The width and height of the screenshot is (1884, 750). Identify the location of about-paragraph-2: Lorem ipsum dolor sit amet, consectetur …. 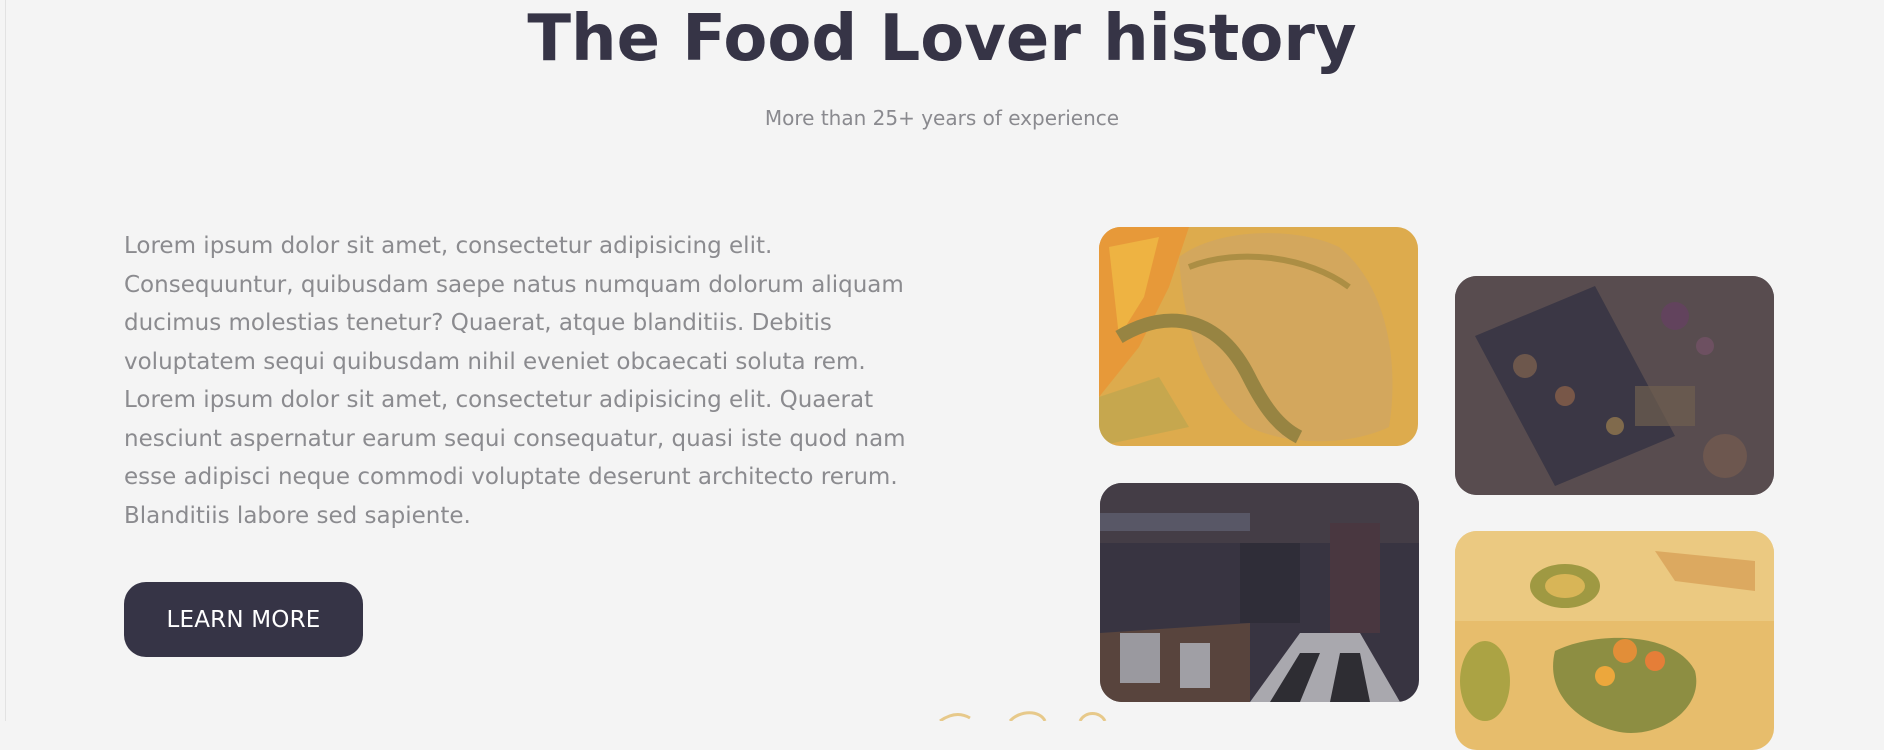
(515, 458).